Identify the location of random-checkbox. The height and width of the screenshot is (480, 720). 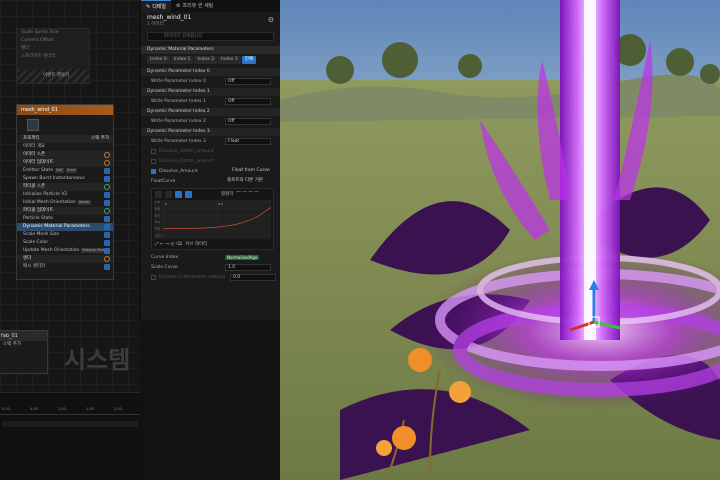
(153, 277).